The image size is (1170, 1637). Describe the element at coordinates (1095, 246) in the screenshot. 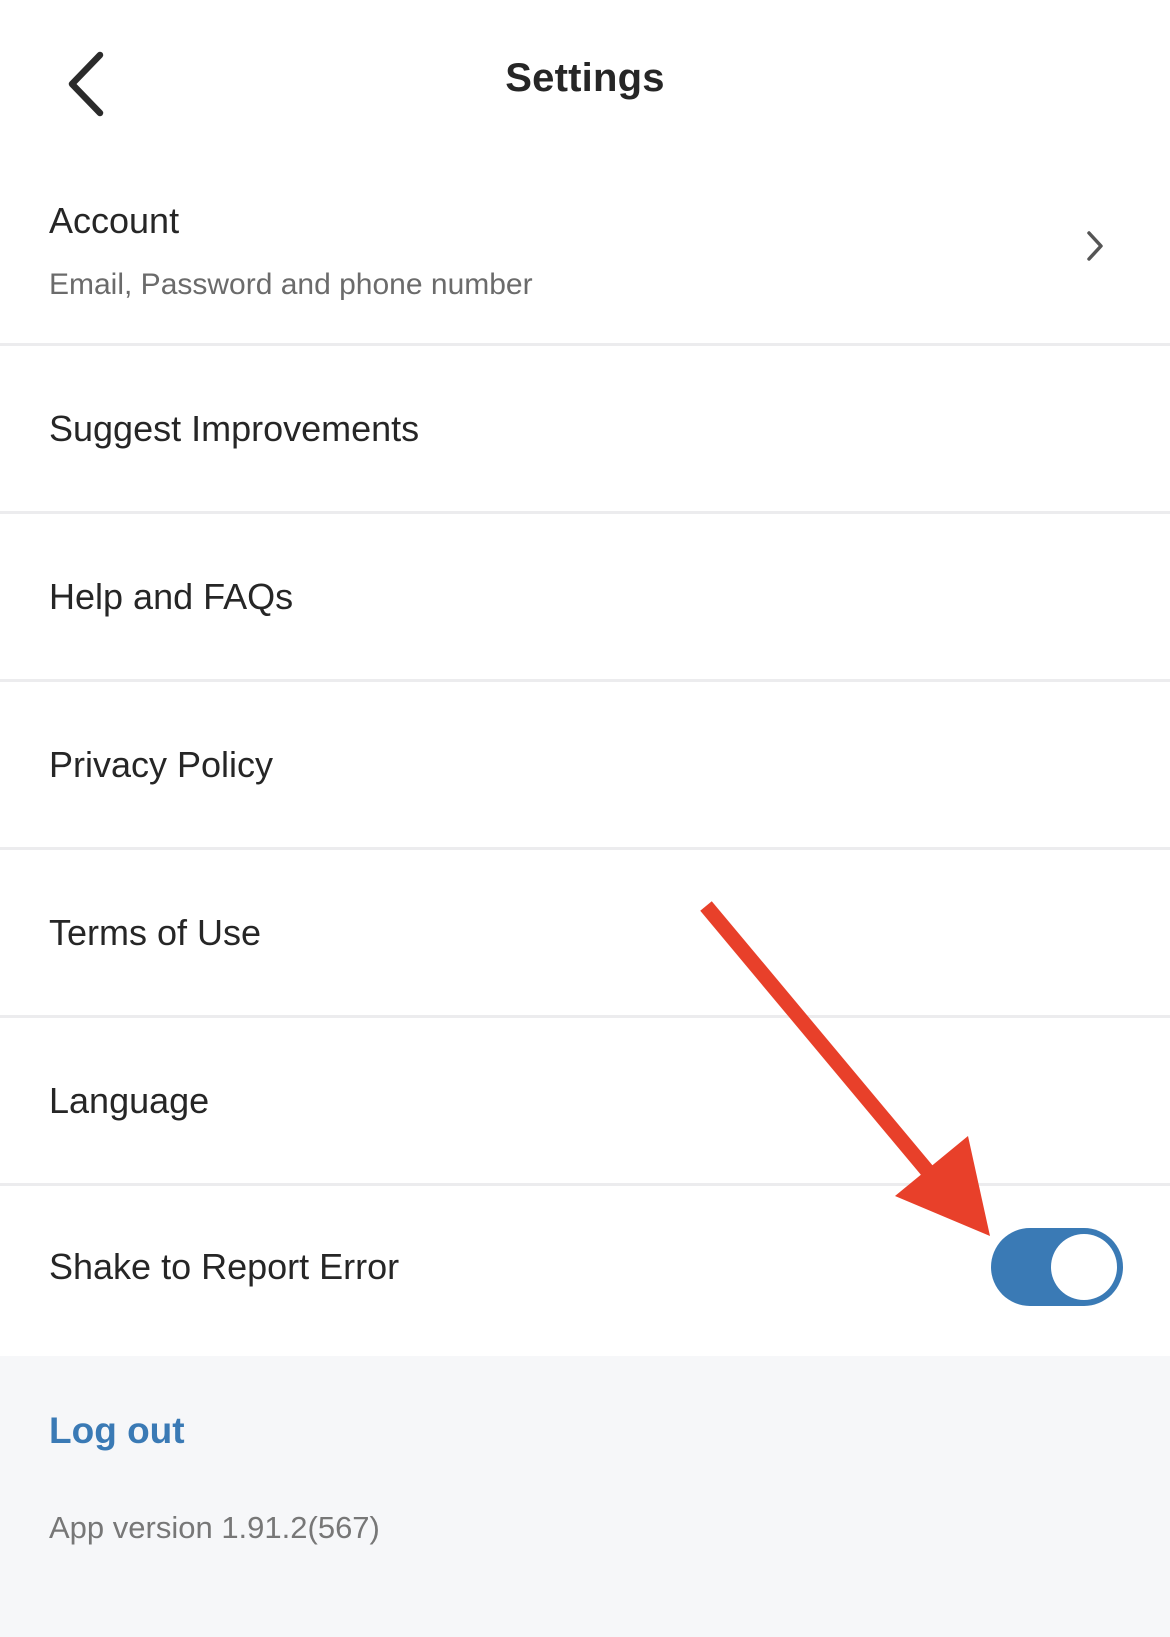

I see `chevron-right-icon` at that location.